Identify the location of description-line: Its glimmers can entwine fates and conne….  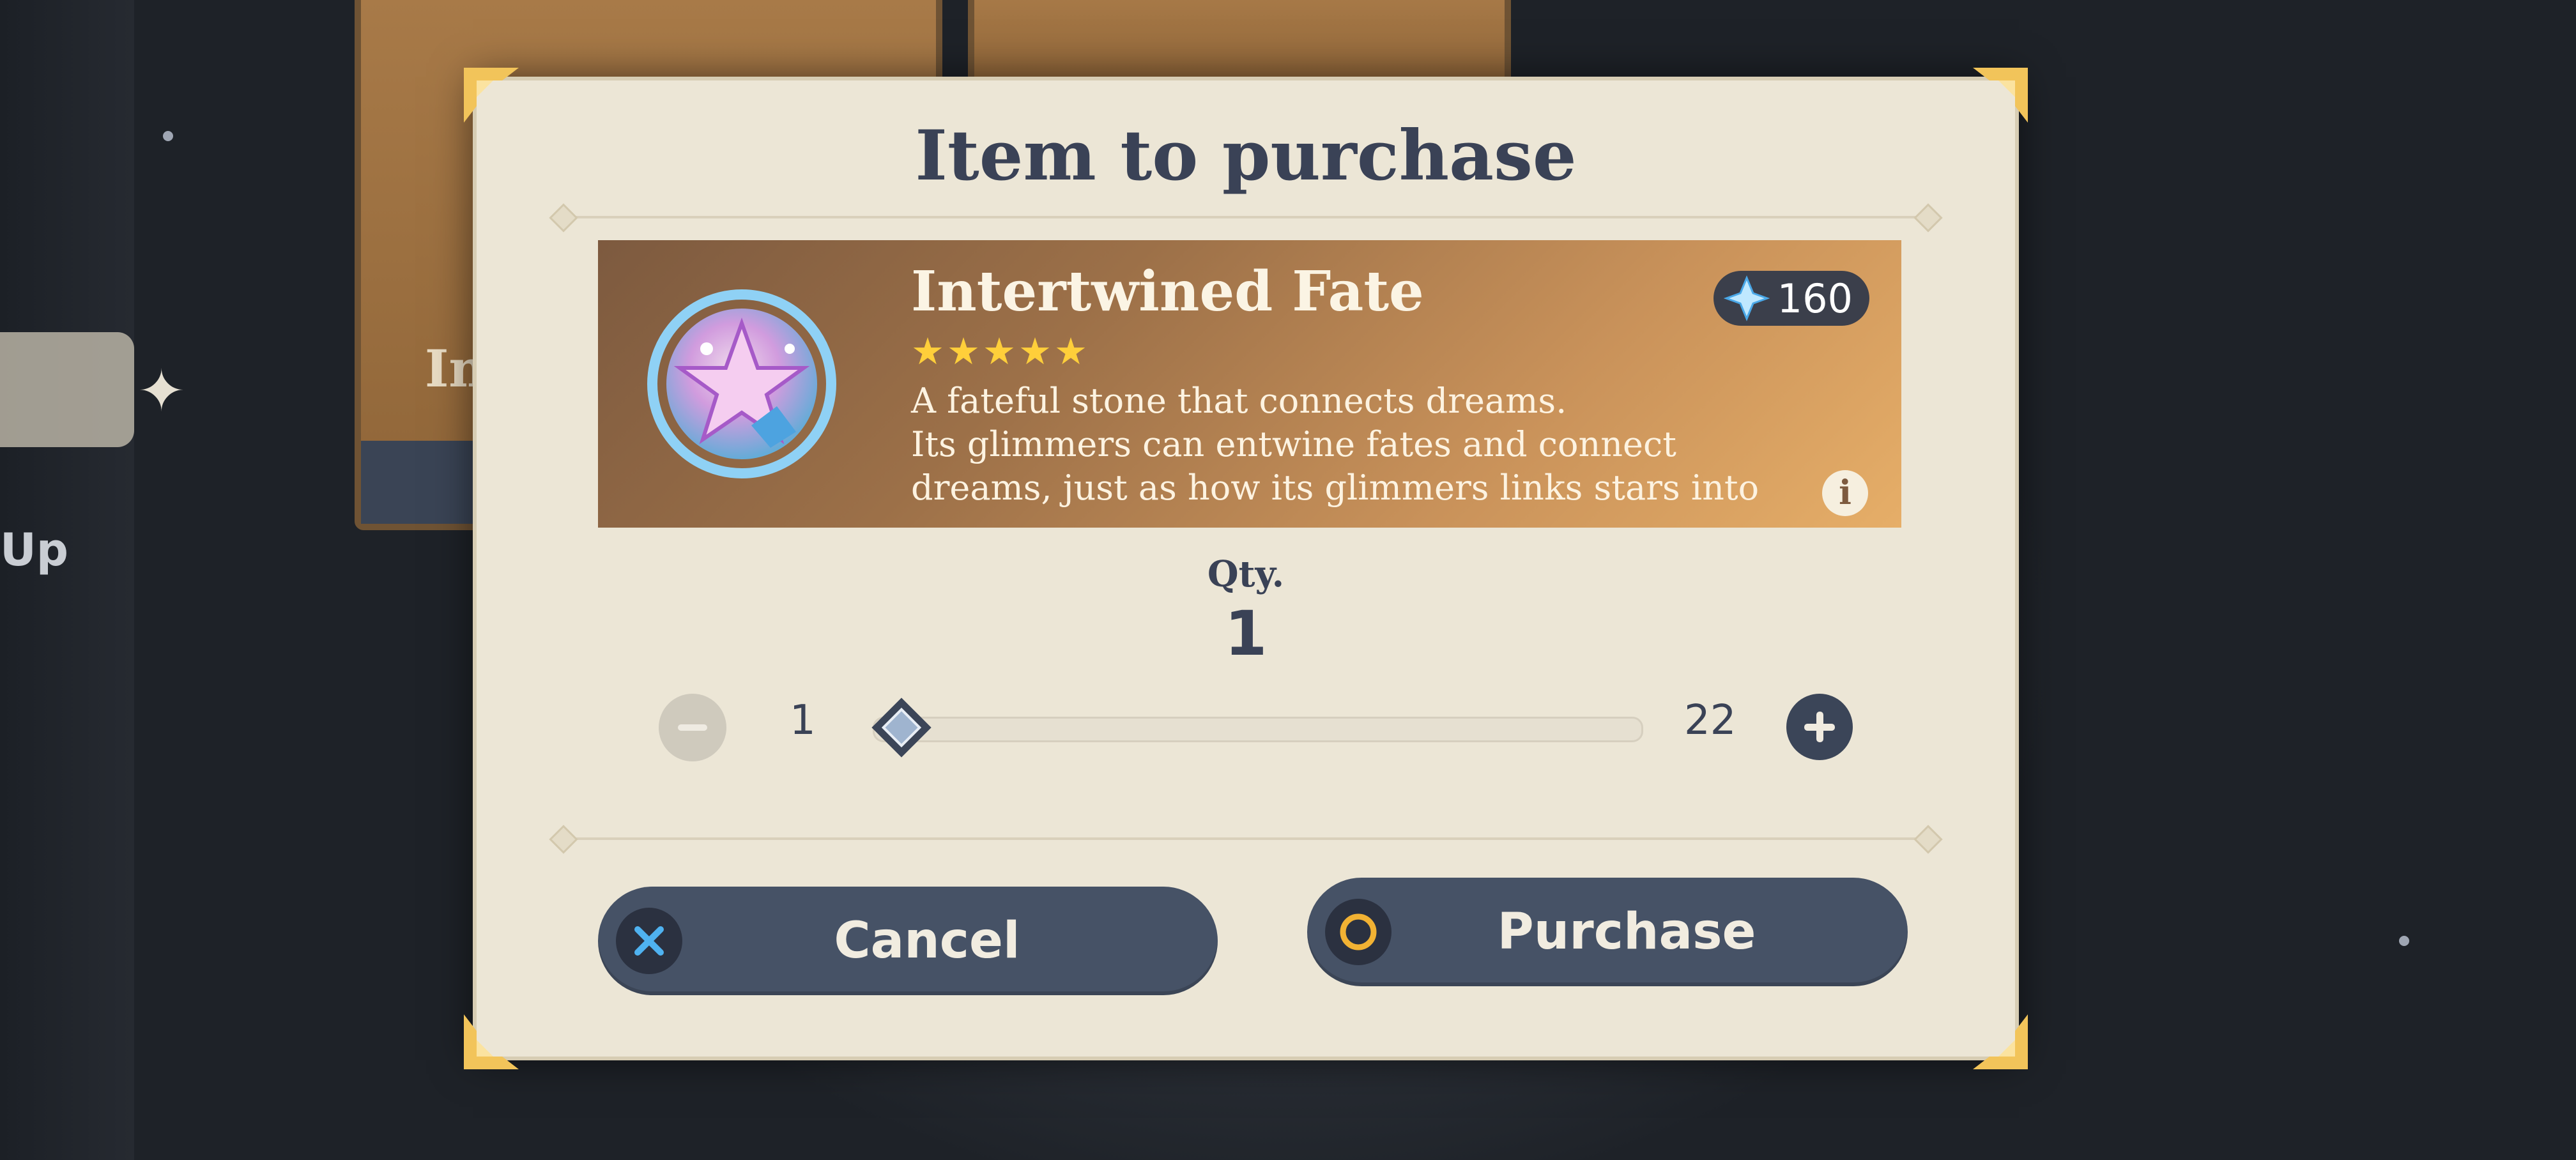
(1293, 444).